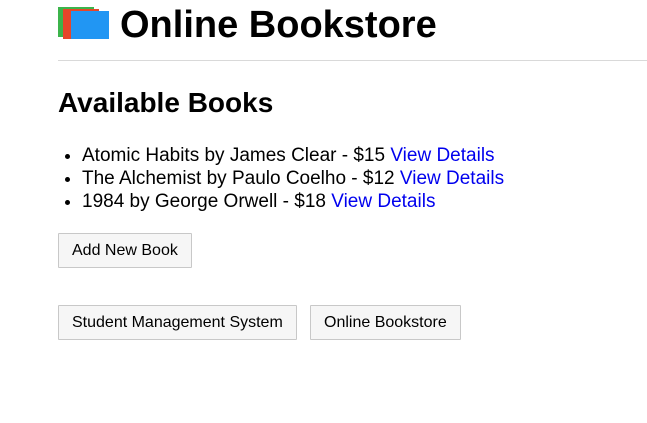 The height and width of the screenshot is (423, 647). What do you see at coordinates (278, 25) in the screenshot?
I see `app-title: Online Bookstore` at bounding box center [278, 25].